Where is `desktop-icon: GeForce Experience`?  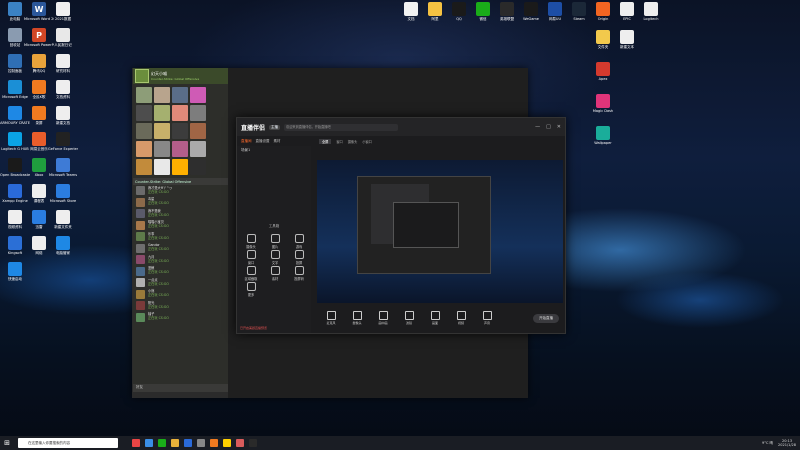 desktop-icon: GeForce Experience is located at coordinates (63, 141).